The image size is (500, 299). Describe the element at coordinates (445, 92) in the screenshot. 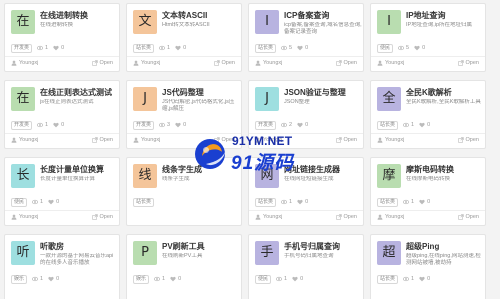

I see `tool-title: 全民K歌解析` at that location.